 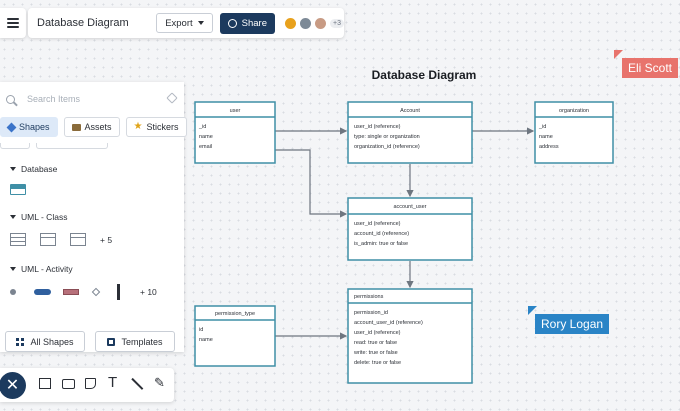 I want to click on table-name: account_user, so click(x=409, y=207).